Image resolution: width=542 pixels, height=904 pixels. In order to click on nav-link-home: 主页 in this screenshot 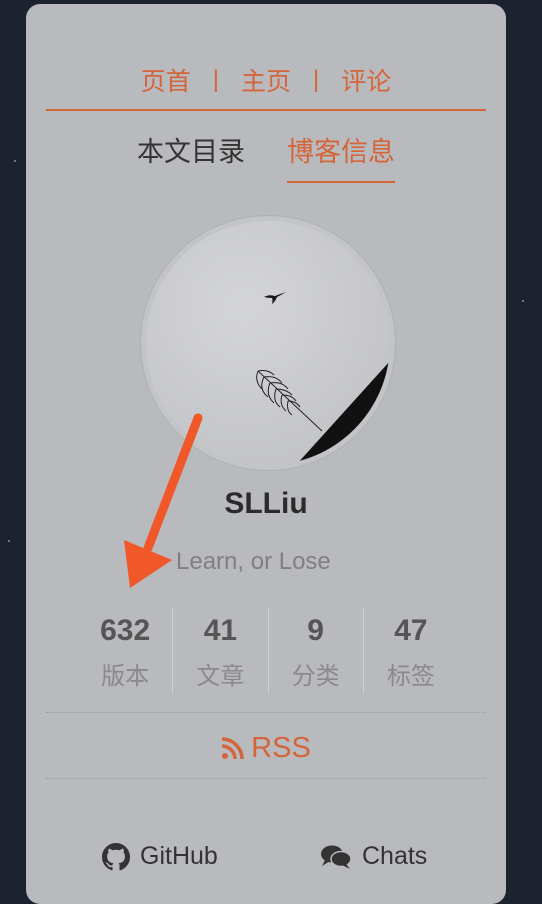, I will do `click(266, 80)`.